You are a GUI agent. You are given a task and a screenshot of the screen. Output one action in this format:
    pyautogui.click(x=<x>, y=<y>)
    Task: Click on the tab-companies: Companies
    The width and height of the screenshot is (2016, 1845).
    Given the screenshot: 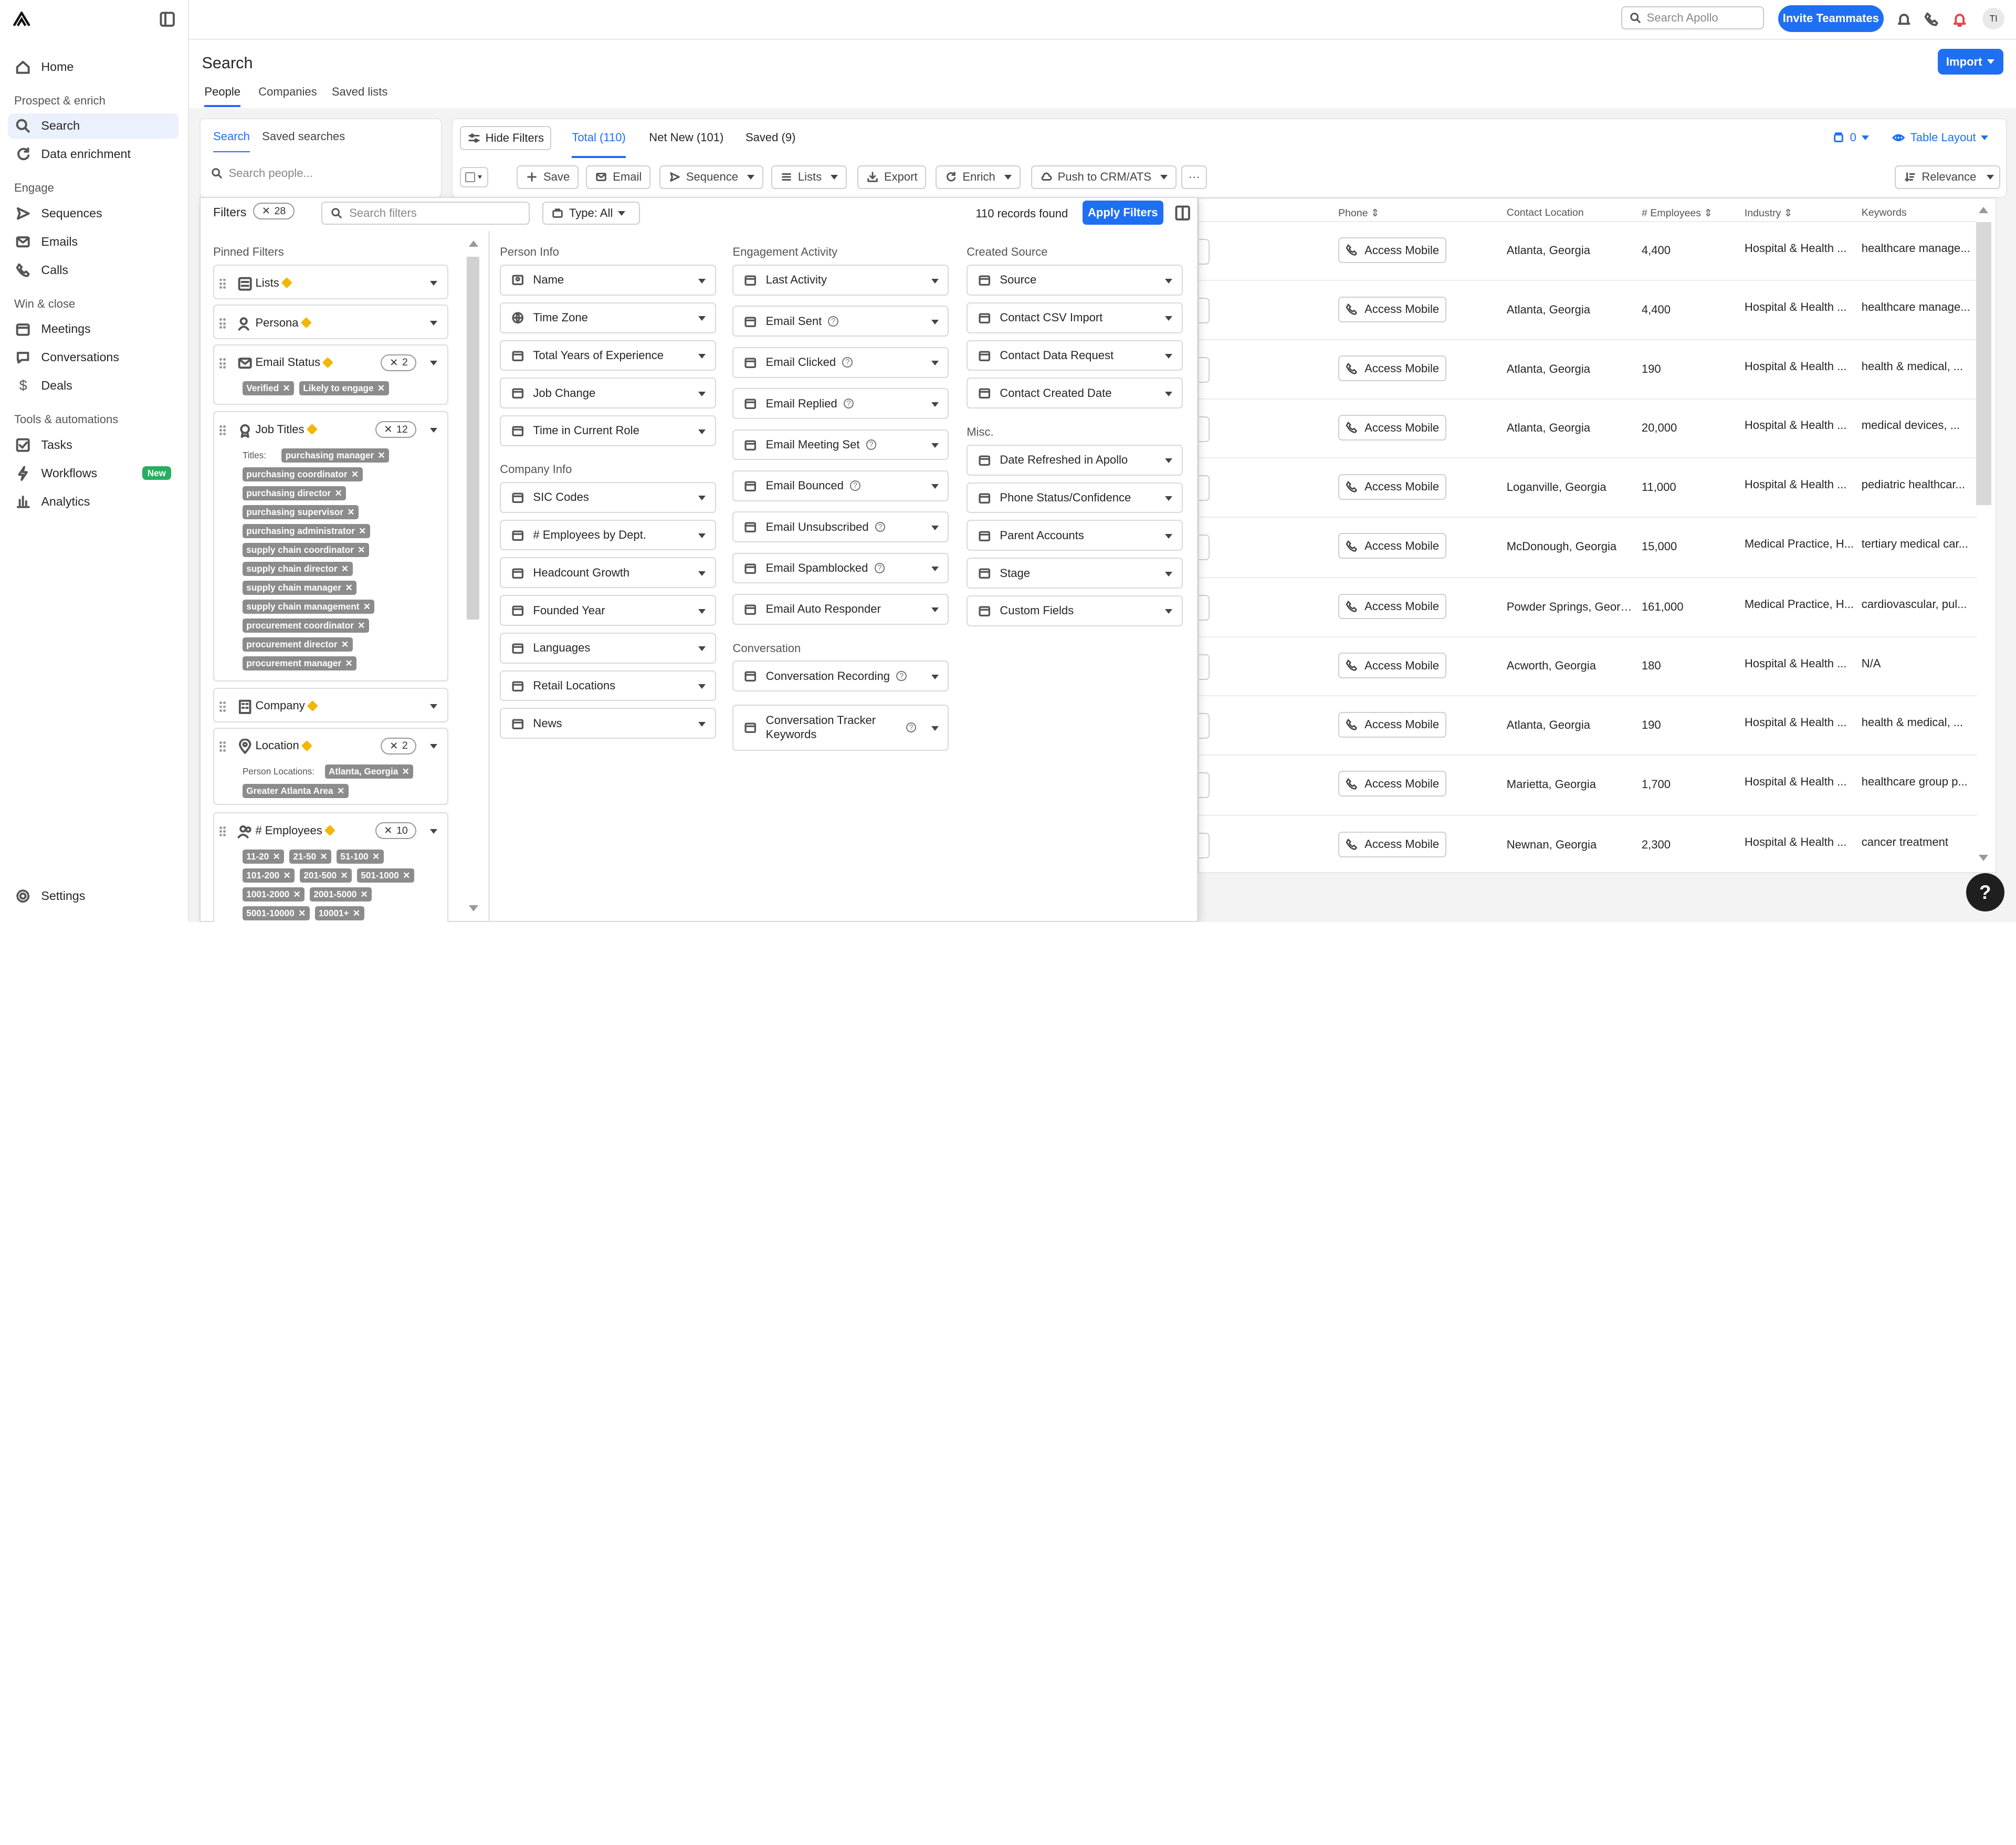 What is the action you would take?
    pyautogui.click(x=287, y=92)
    